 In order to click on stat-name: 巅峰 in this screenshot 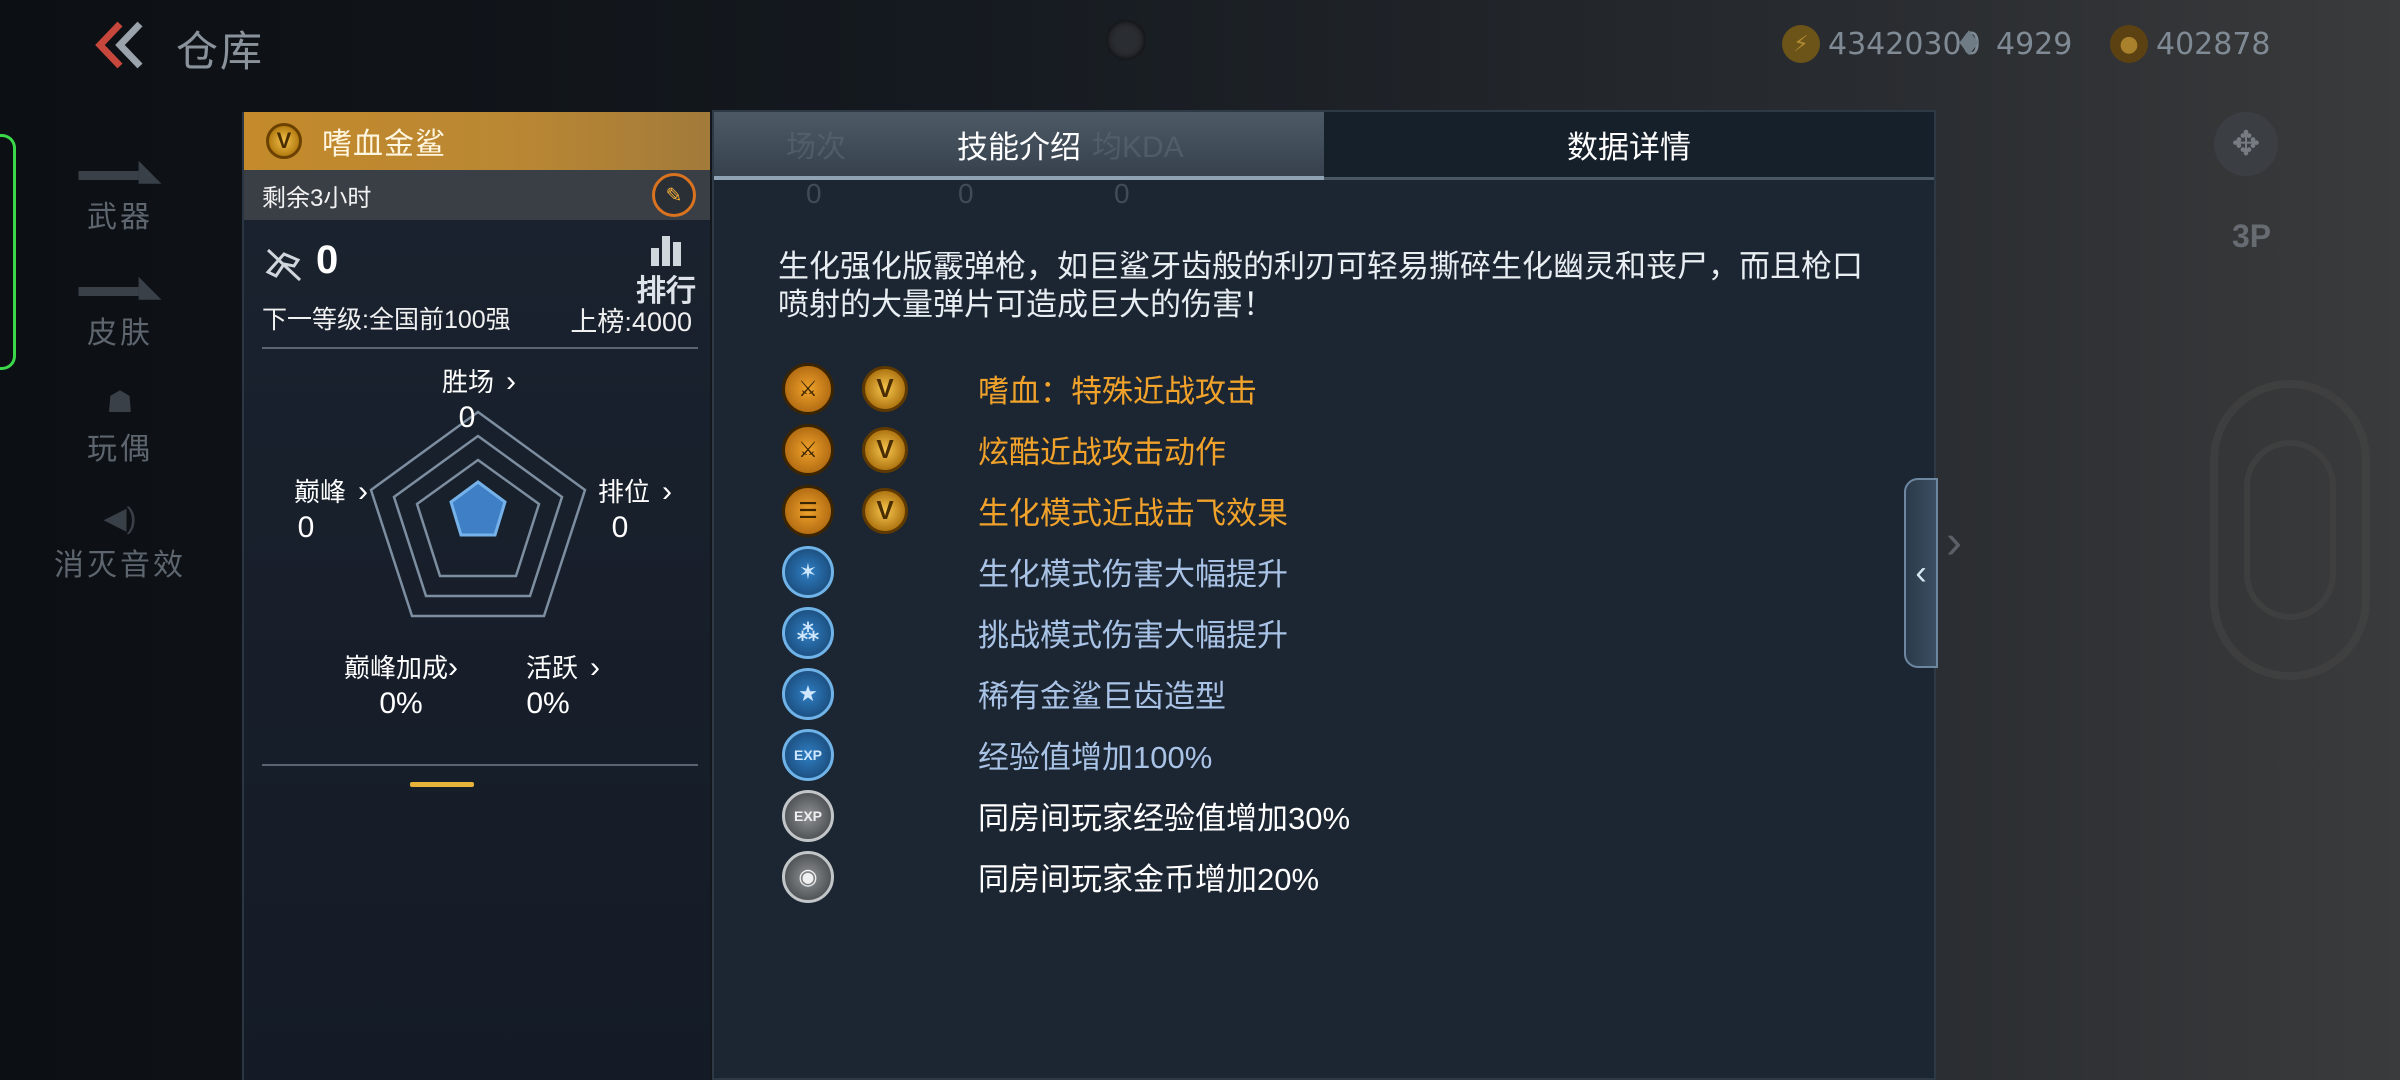, I will do `click(320, 492)`.